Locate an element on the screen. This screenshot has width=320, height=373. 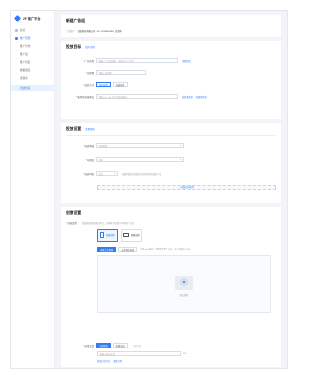
creative-type-label-text: 创意类型 is located at coordinates (72, 223).